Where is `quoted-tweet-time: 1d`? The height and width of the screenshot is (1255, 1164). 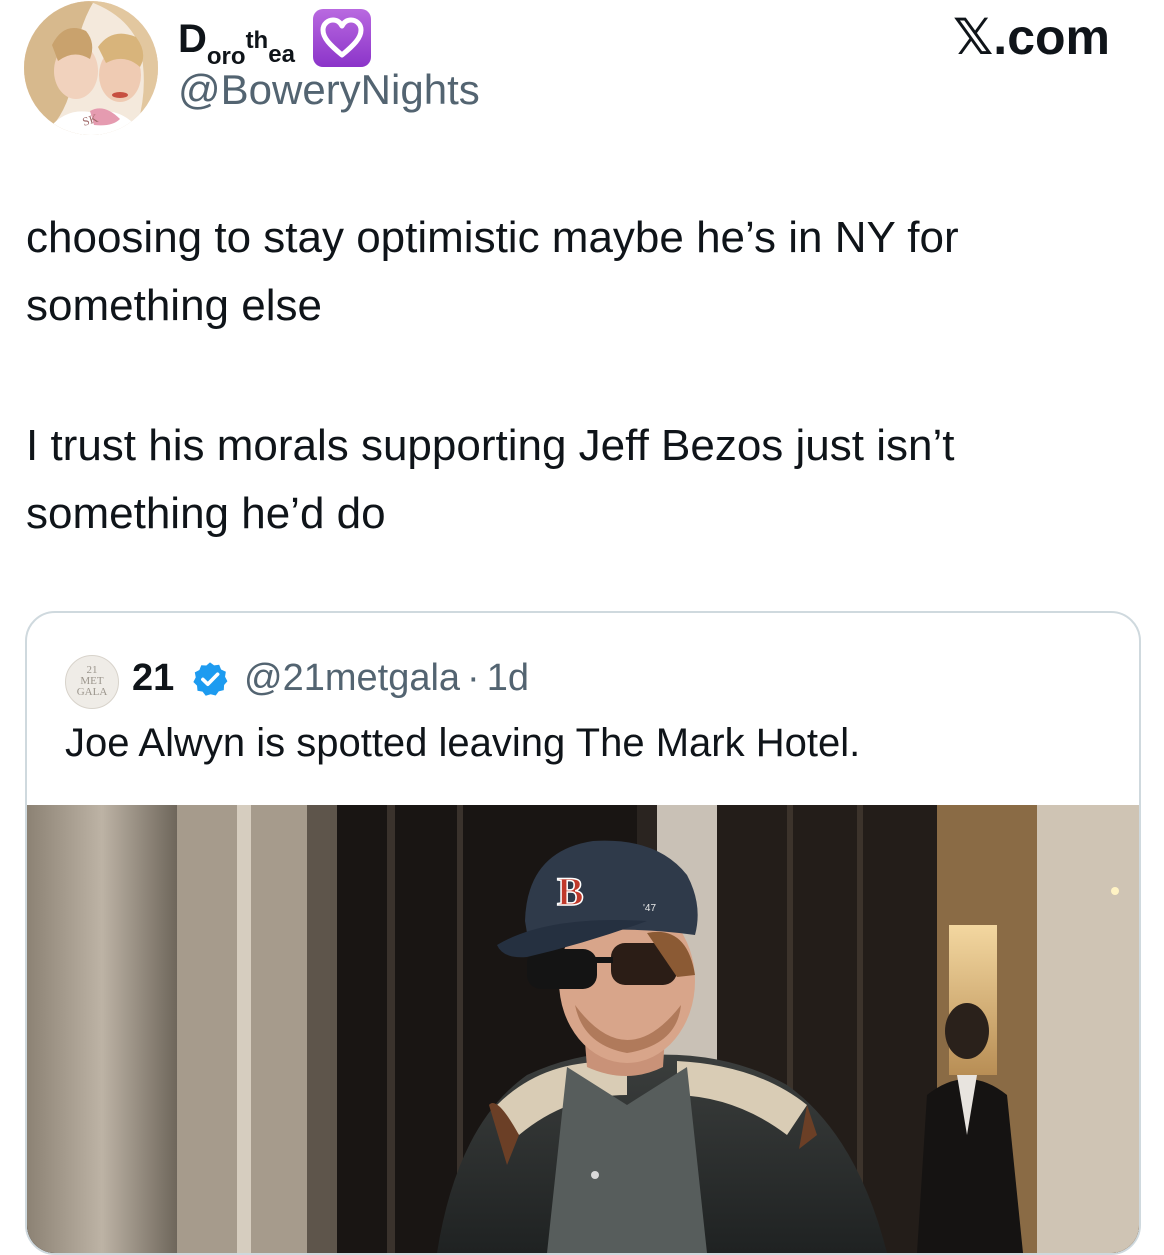
quoted-tweet-time: 1d is located at coordinates (508, 678).